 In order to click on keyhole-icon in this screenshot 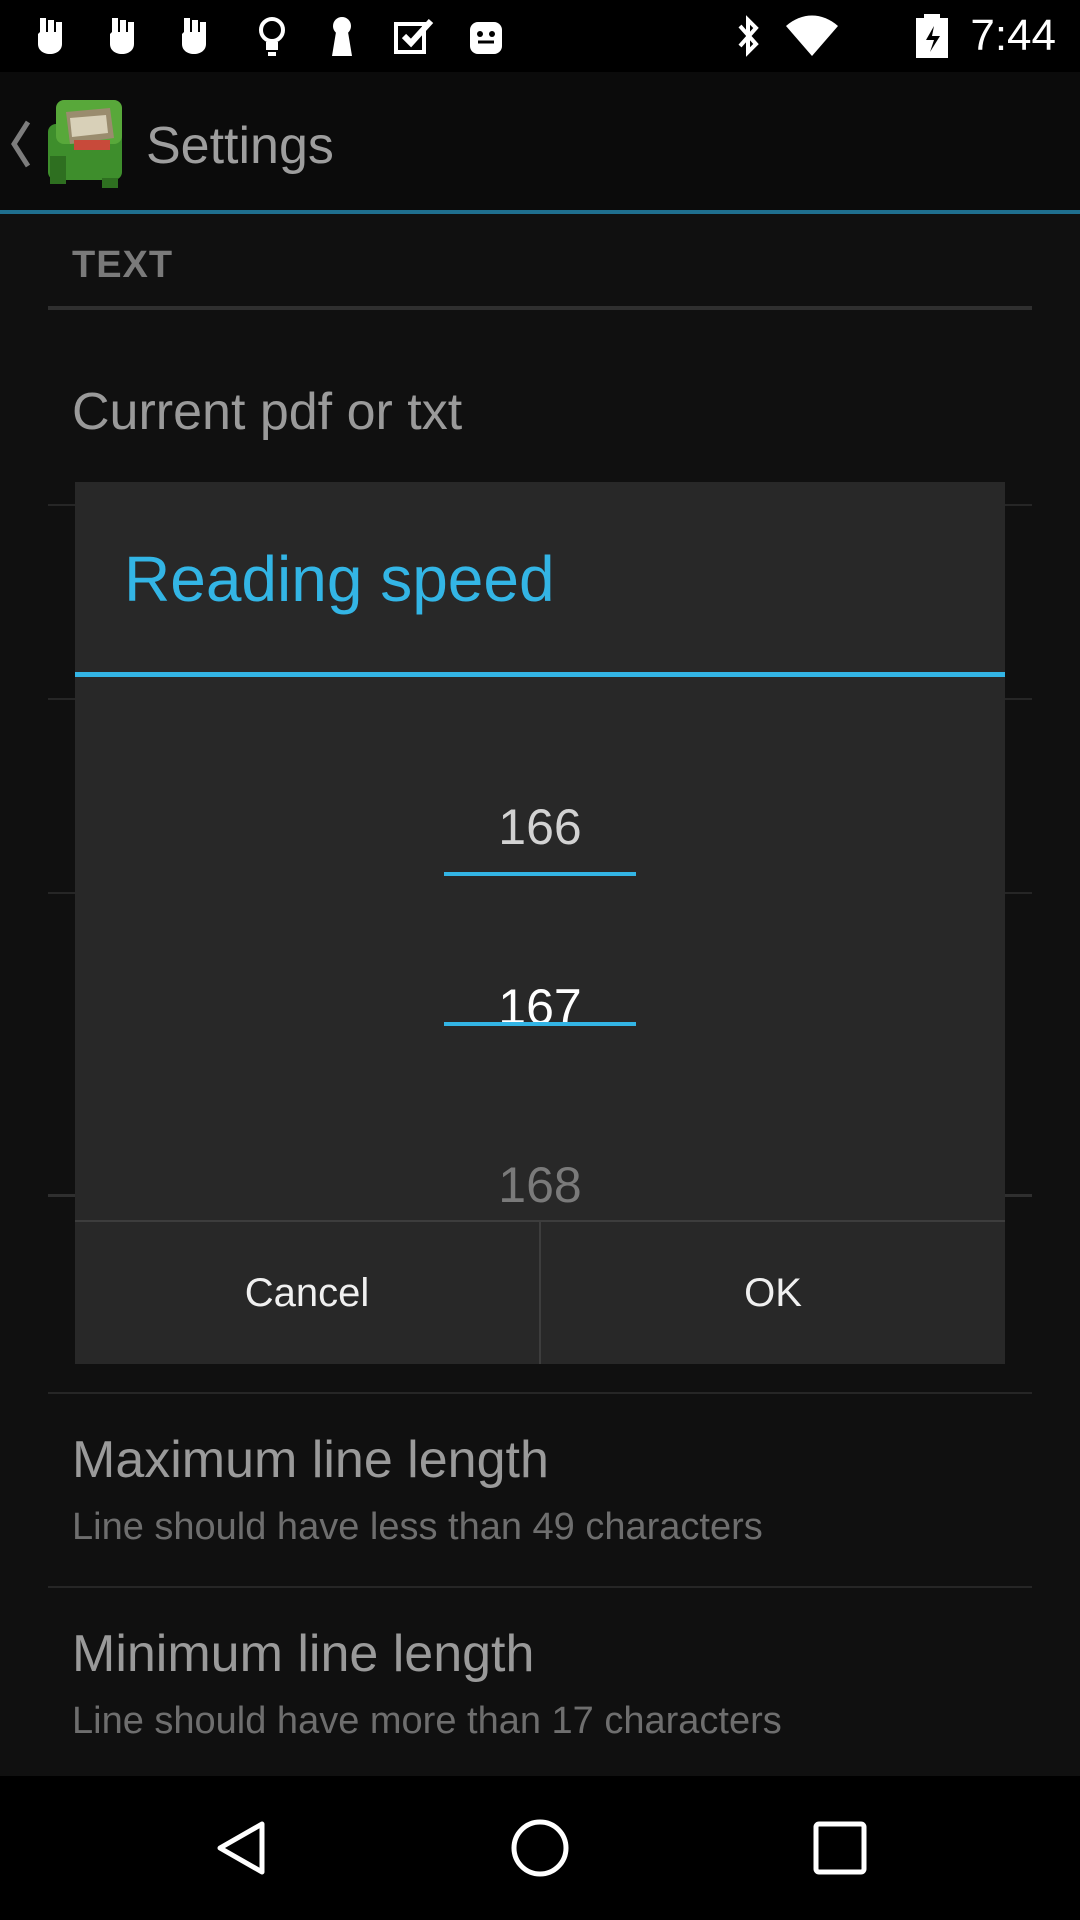, I will do `click(342, 36)`.